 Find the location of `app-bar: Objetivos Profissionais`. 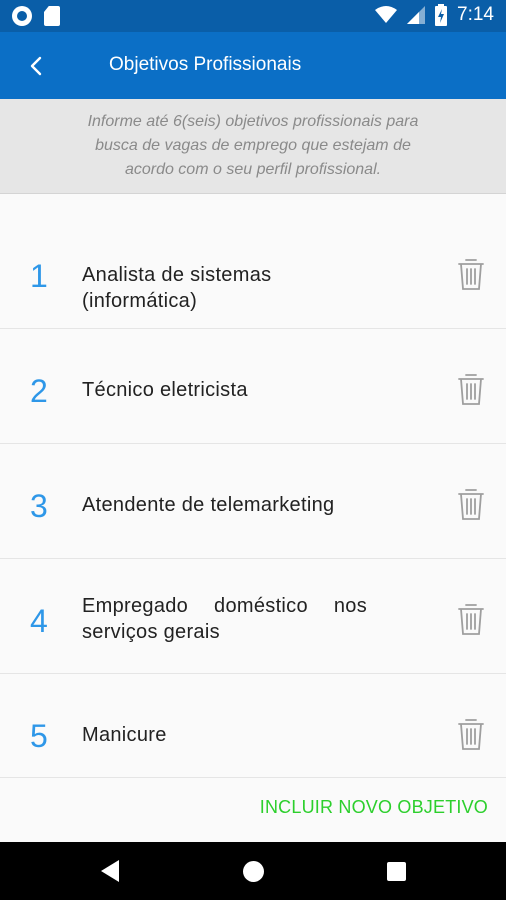

app-bar: Objetivos Profissionais is located at coordinates (253, 65).